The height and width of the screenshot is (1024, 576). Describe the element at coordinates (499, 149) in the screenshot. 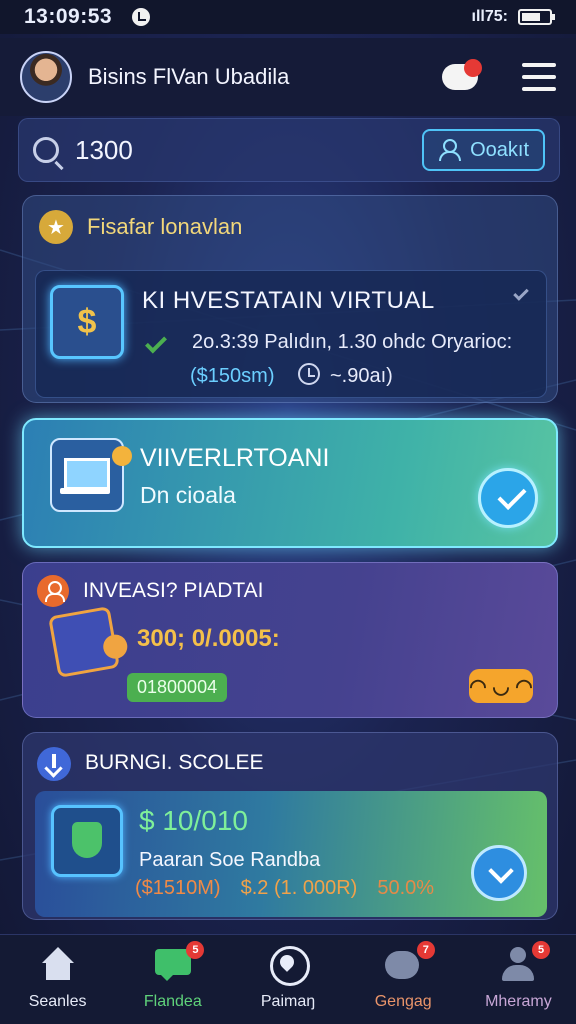

I see `search-button-label: Ooakıt` at that location.